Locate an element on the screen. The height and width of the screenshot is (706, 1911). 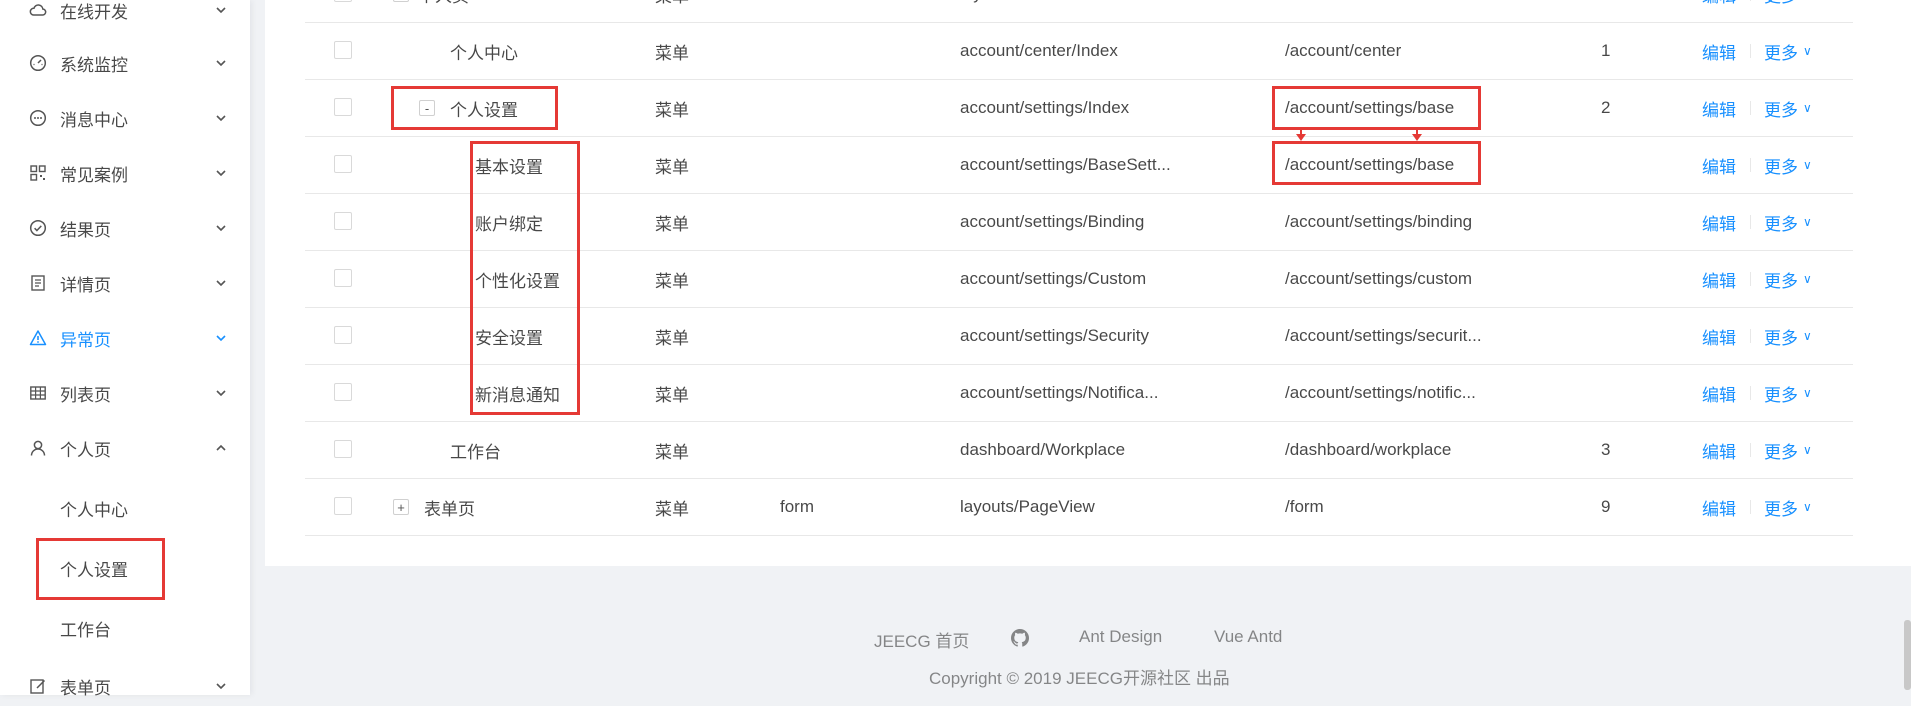
row-path: /account/center is located at coordinates (1343, 50).